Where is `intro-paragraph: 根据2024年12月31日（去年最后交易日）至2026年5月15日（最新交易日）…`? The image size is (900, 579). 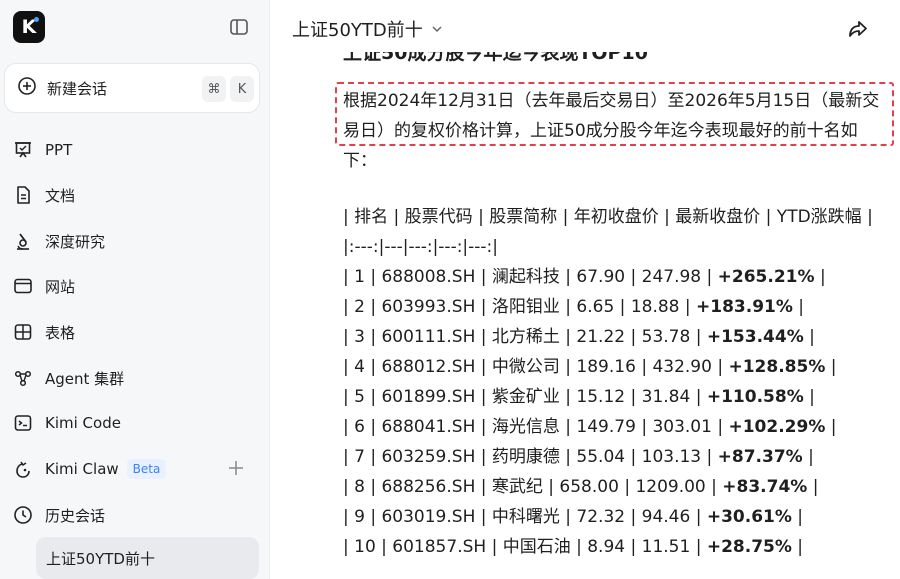 intro-paragraph: 根据2024年12月31日（去年最后交易日）至2026年5月15日（最新交易日）… is located at coordinates (611, 131).